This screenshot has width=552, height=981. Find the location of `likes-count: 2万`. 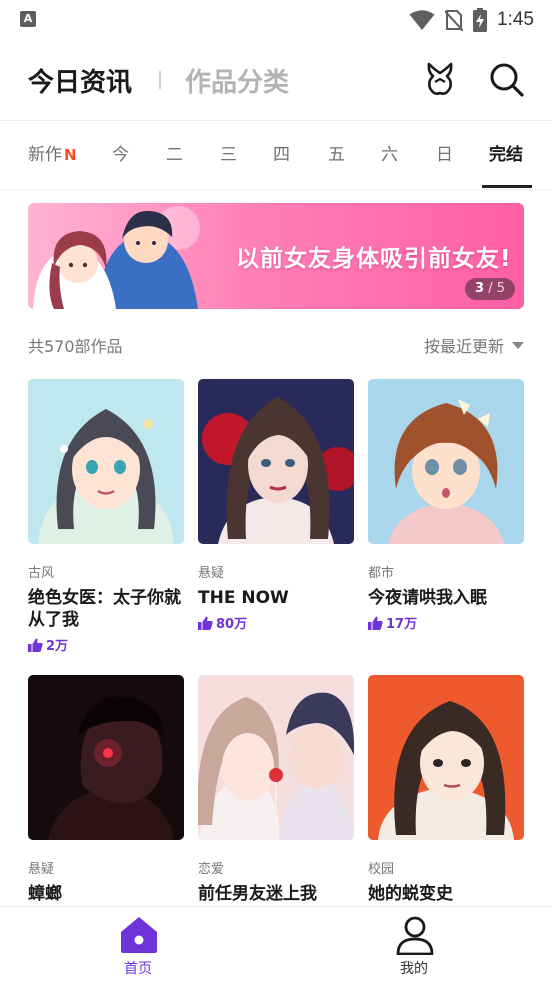

likes-count: 2万 is located at coordinates (57, 646).